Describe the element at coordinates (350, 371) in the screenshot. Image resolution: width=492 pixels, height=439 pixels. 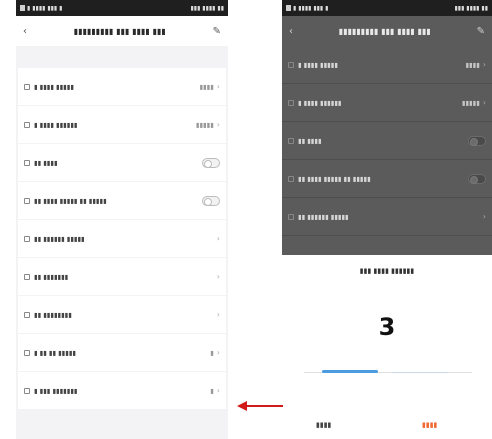
I see `picker-highlight` at that location.